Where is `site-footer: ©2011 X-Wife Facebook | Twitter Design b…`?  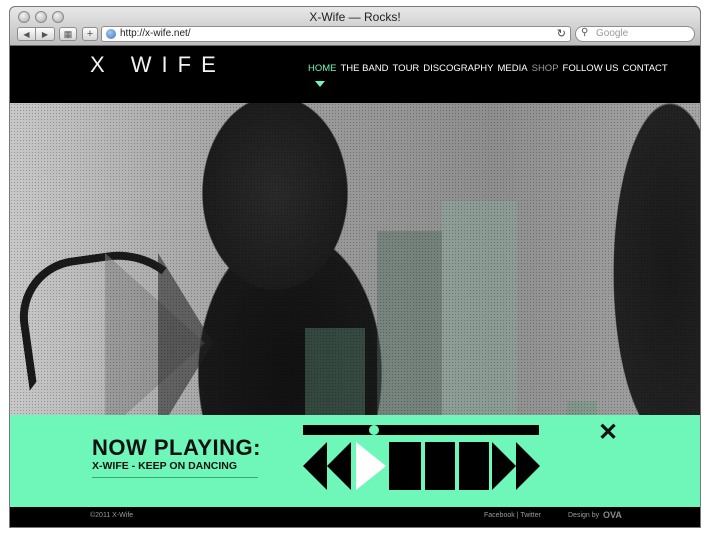 site-footer: ©2011 X-Wife Facebook | Twitter Design b… is located at coordinates (355, 517).